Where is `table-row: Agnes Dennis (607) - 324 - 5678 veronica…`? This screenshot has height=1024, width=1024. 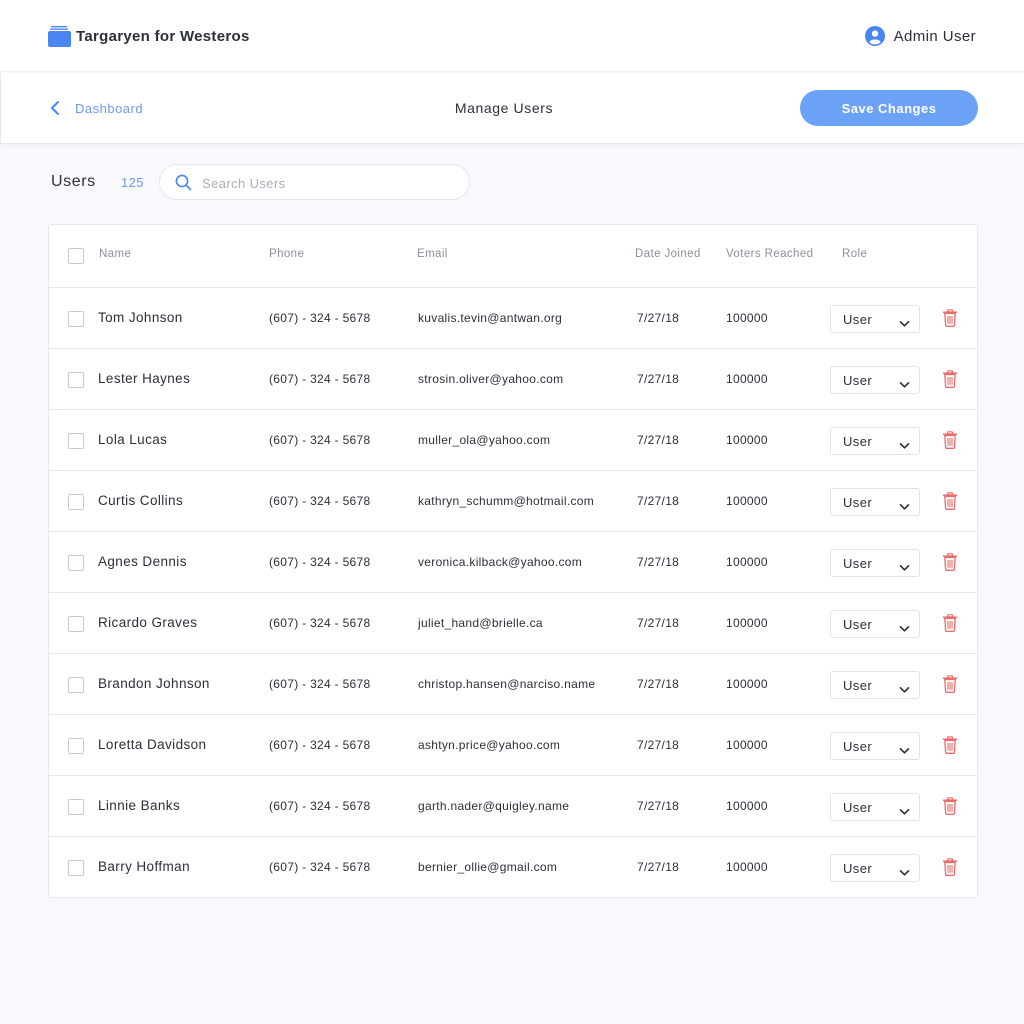
table-row: Agnes Dennis (607) - 324 - 5678 veronica… is located at coordinates (513, 562).